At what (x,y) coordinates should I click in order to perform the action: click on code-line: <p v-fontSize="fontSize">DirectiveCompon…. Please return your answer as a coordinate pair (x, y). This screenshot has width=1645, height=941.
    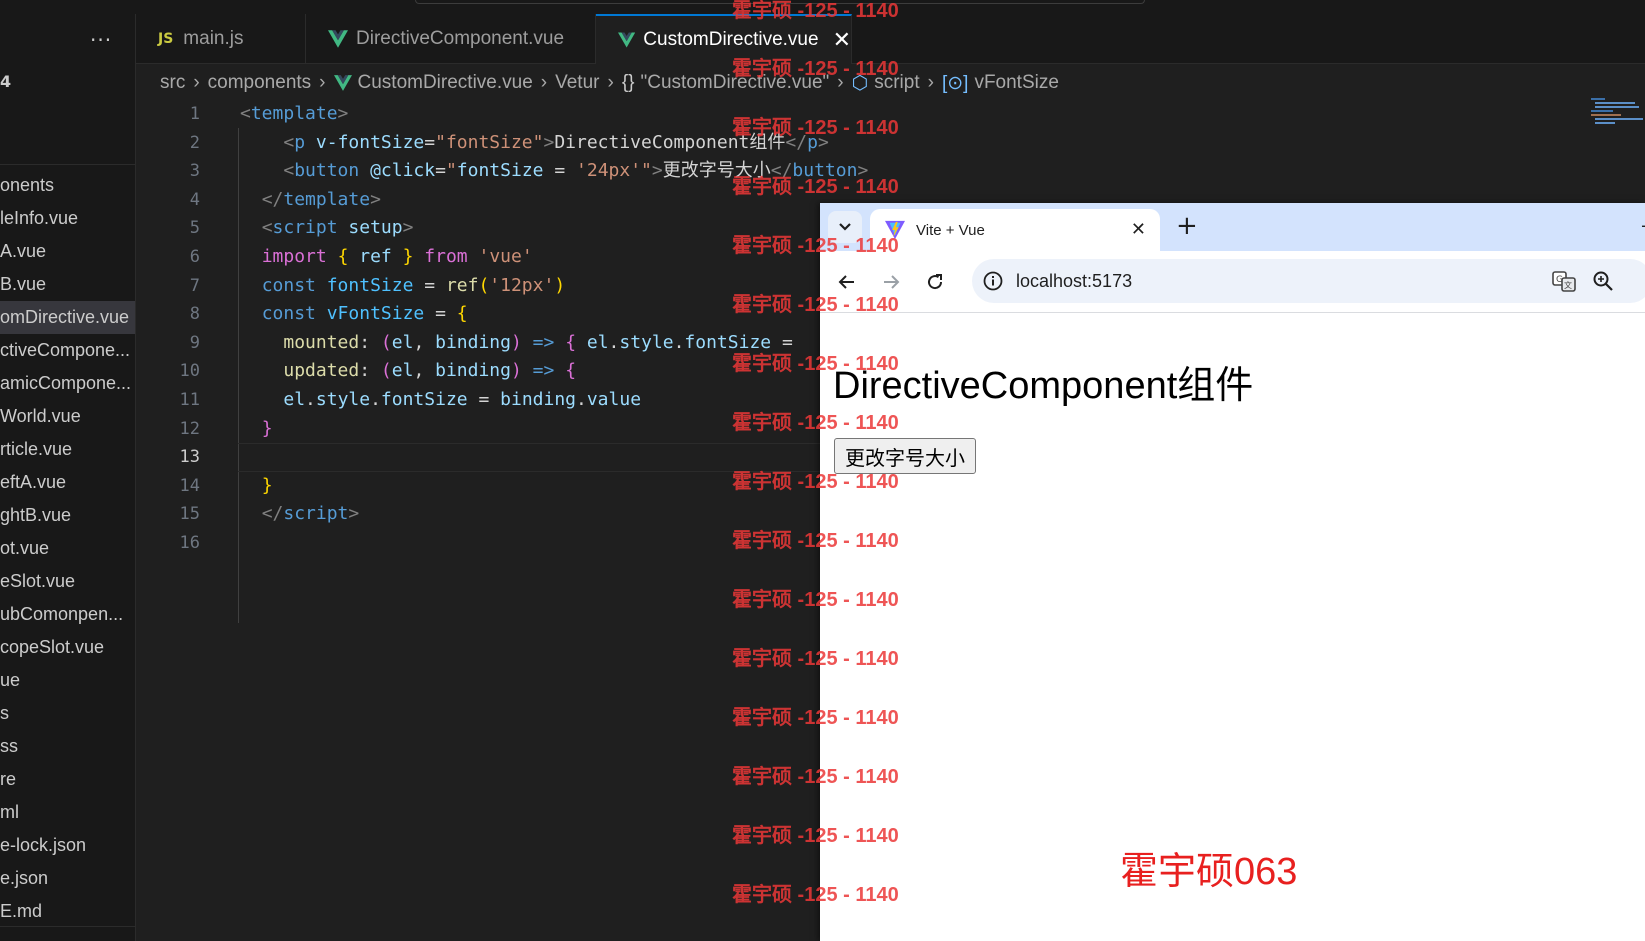
    Looking at the image, I should click on (556, 142).